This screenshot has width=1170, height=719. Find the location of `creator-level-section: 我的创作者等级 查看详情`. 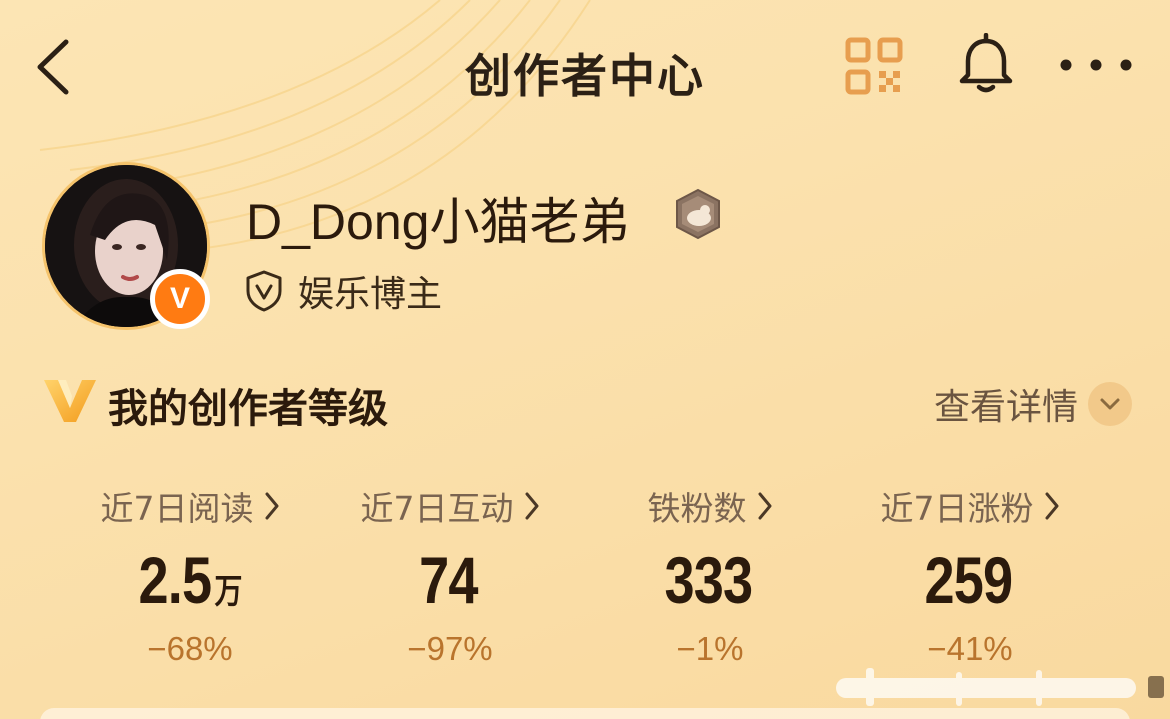

creator-level-section: 我的创作者等级 查看详情 is located at coordinates (587, 402).